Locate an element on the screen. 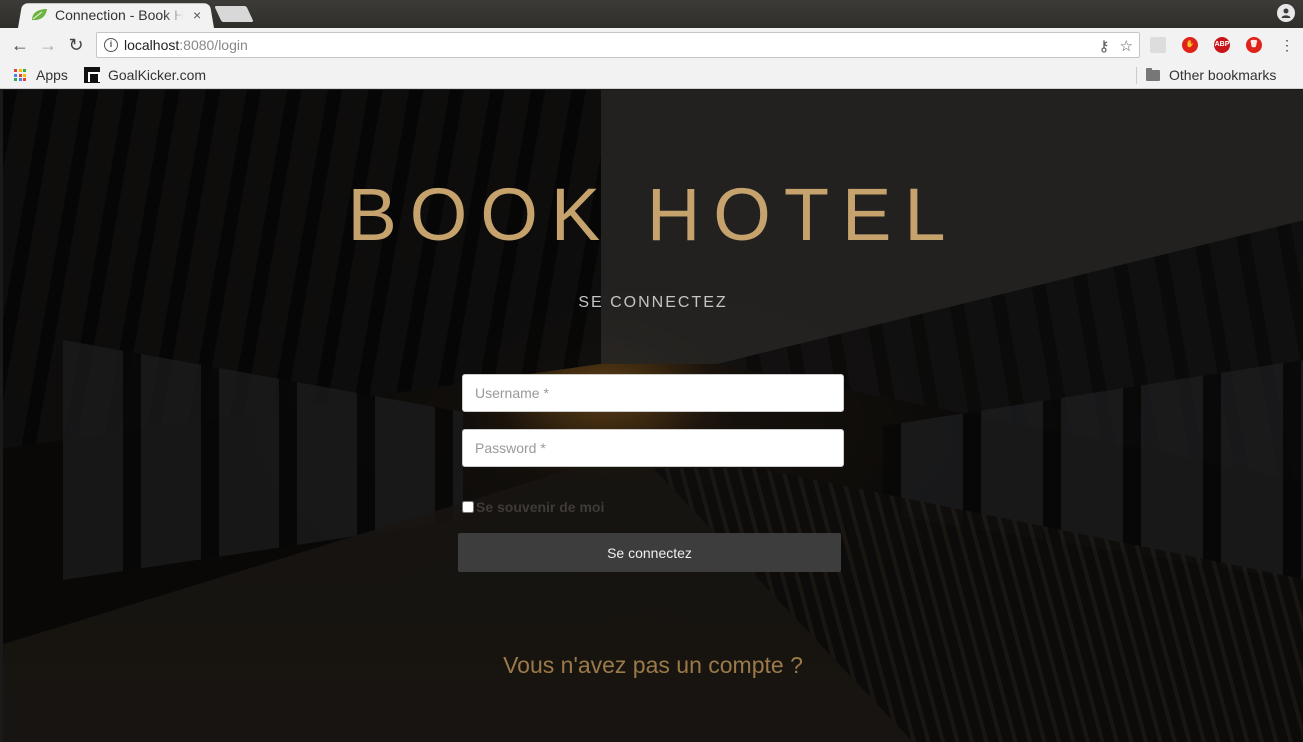  goalkicker-icon is located at coordinates (92, 75).